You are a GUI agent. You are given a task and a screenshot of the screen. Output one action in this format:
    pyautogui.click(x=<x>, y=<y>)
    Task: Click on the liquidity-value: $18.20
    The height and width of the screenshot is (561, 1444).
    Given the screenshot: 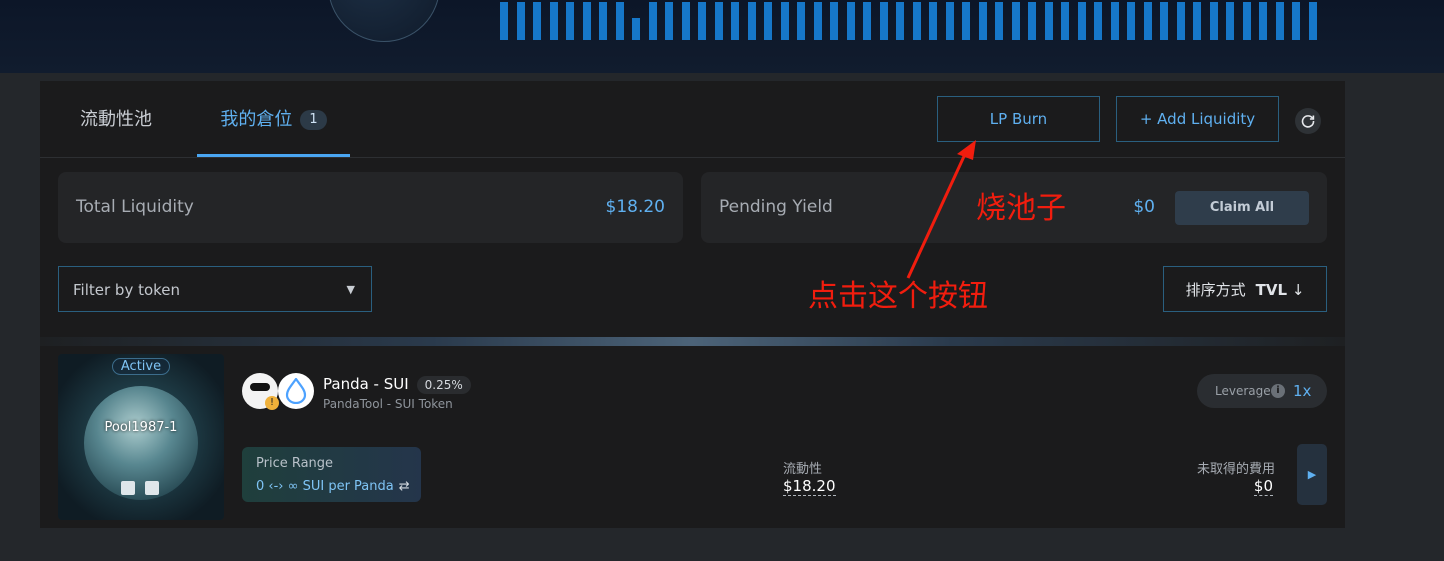 What is the action you would take?
    pyautogui.click(x=809, y=486)
    